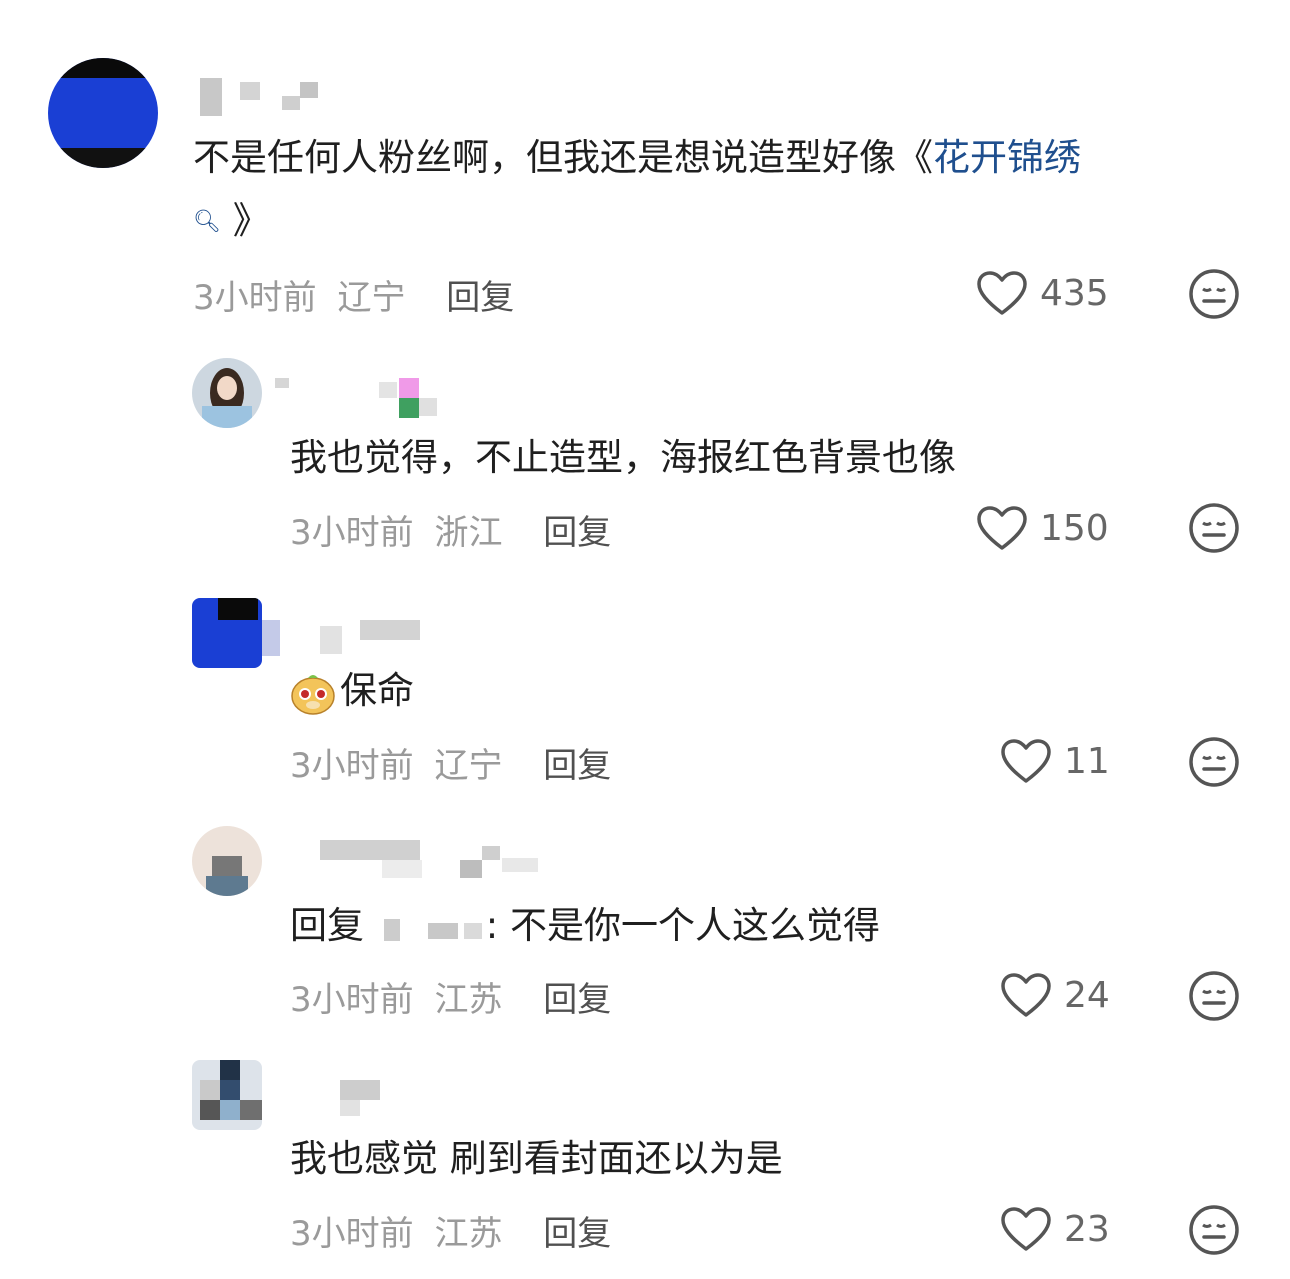 This screenshot has height=1279, width=1290. What do you see at coordinates (468, 533) in the screenshot?
I see `comment-location: 浙江` at bounding box center [468, 533].